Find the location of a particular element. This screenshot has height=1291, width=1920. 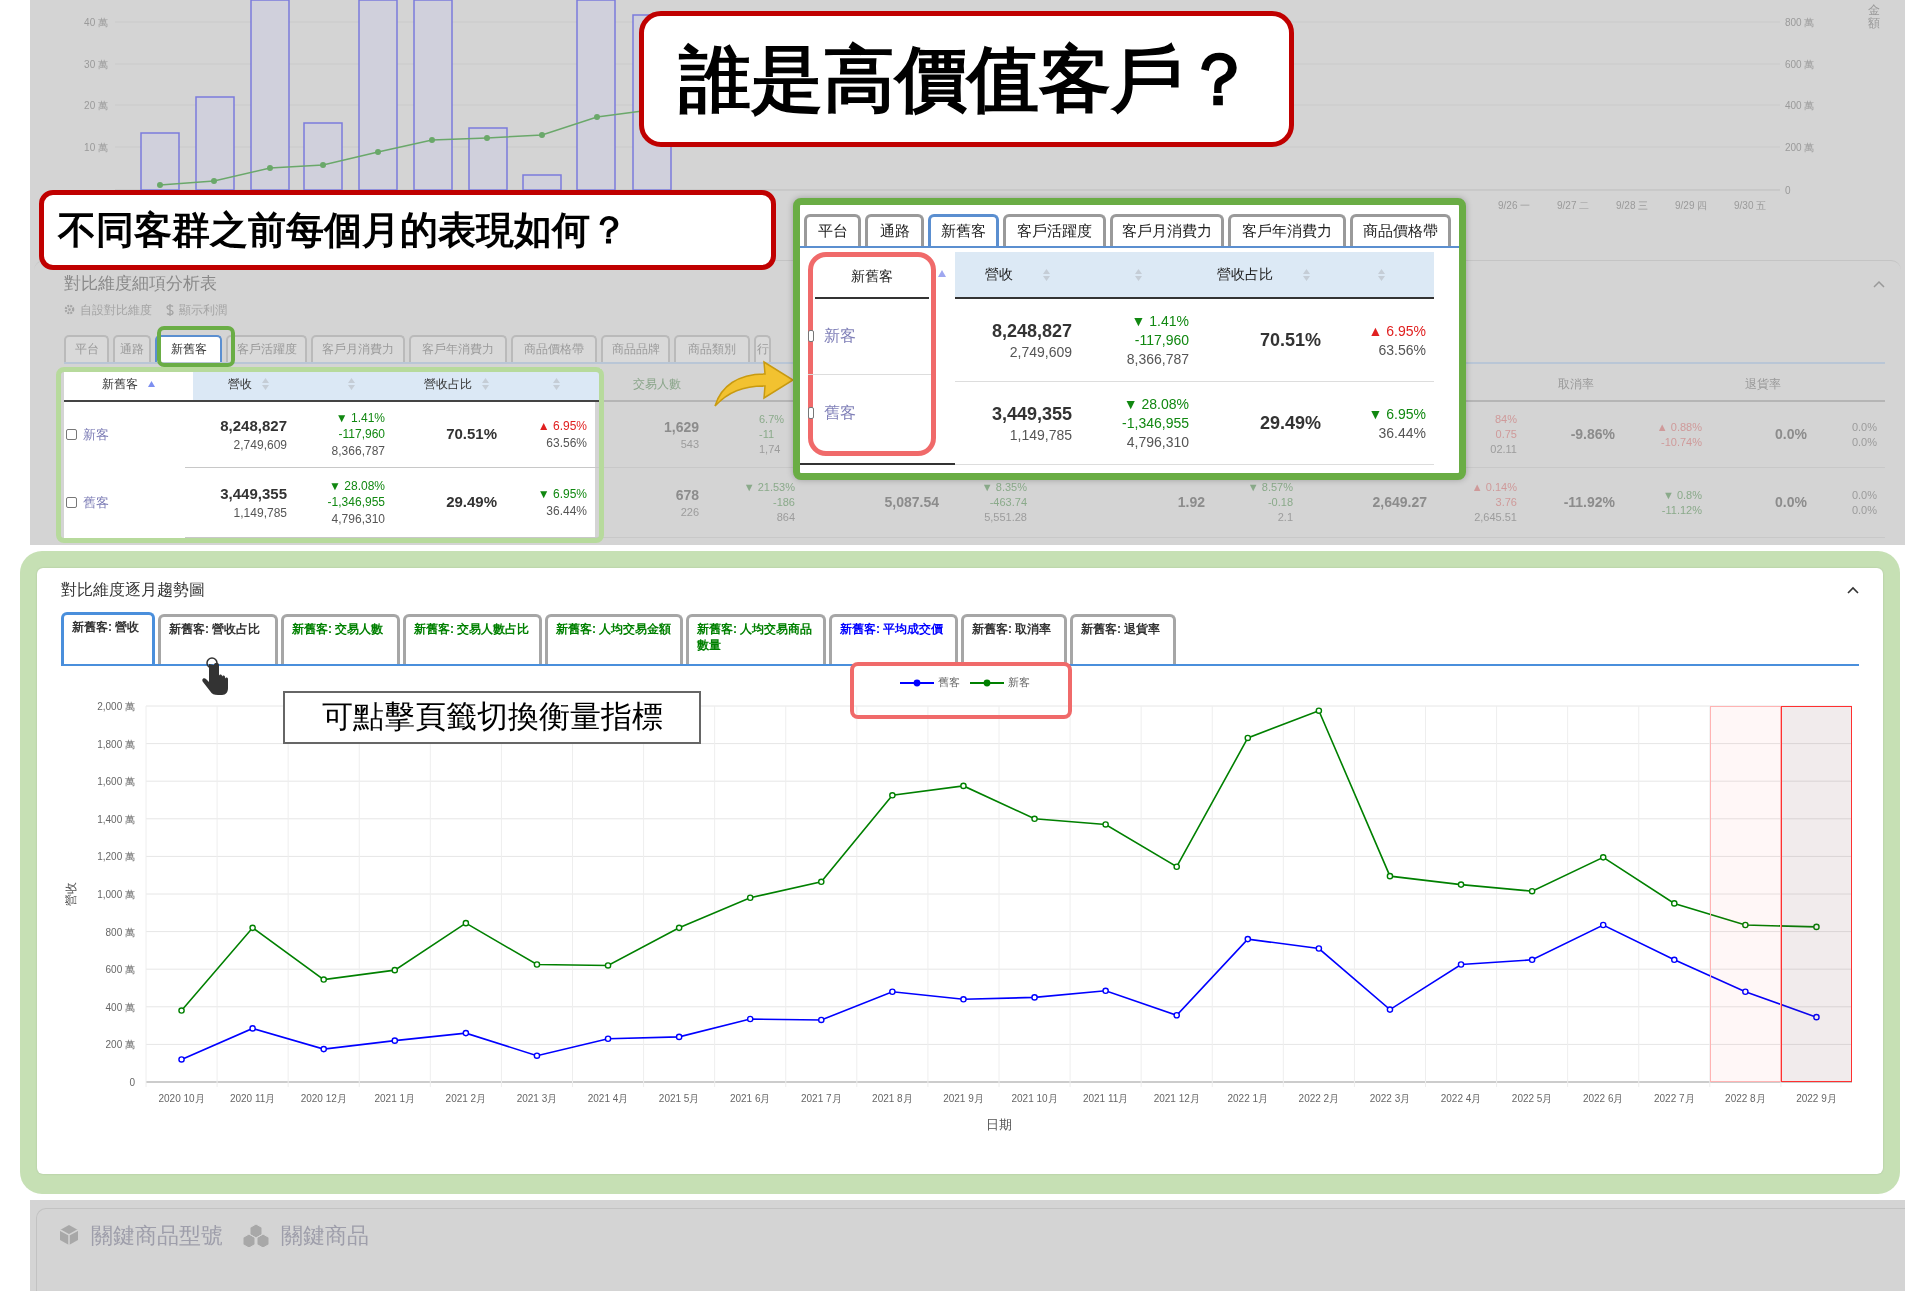

cell-value: -463.74 is located at coordinates (1008, 502).